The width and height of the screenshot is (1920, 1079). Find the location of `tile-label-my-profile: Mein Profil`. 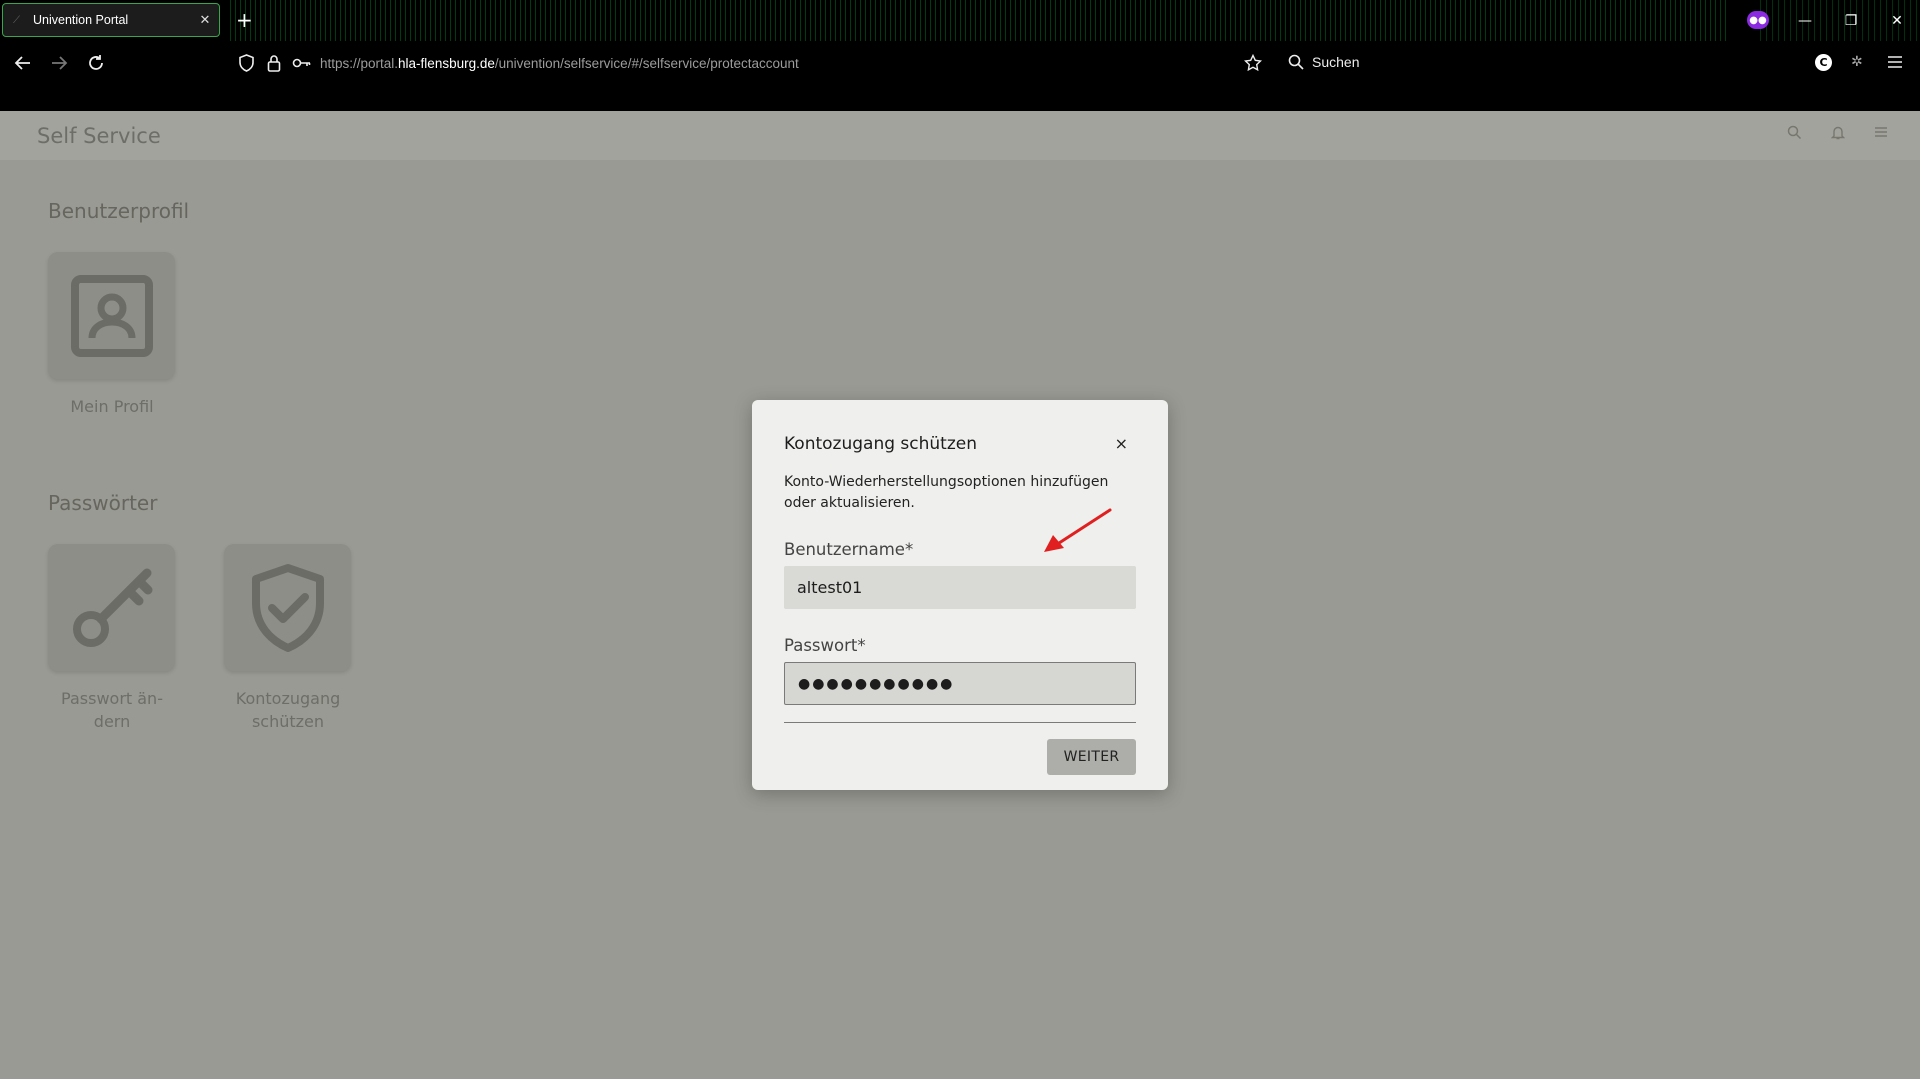

tile-label-my-profile: Mein Profil is located at coordinates (112, 406).